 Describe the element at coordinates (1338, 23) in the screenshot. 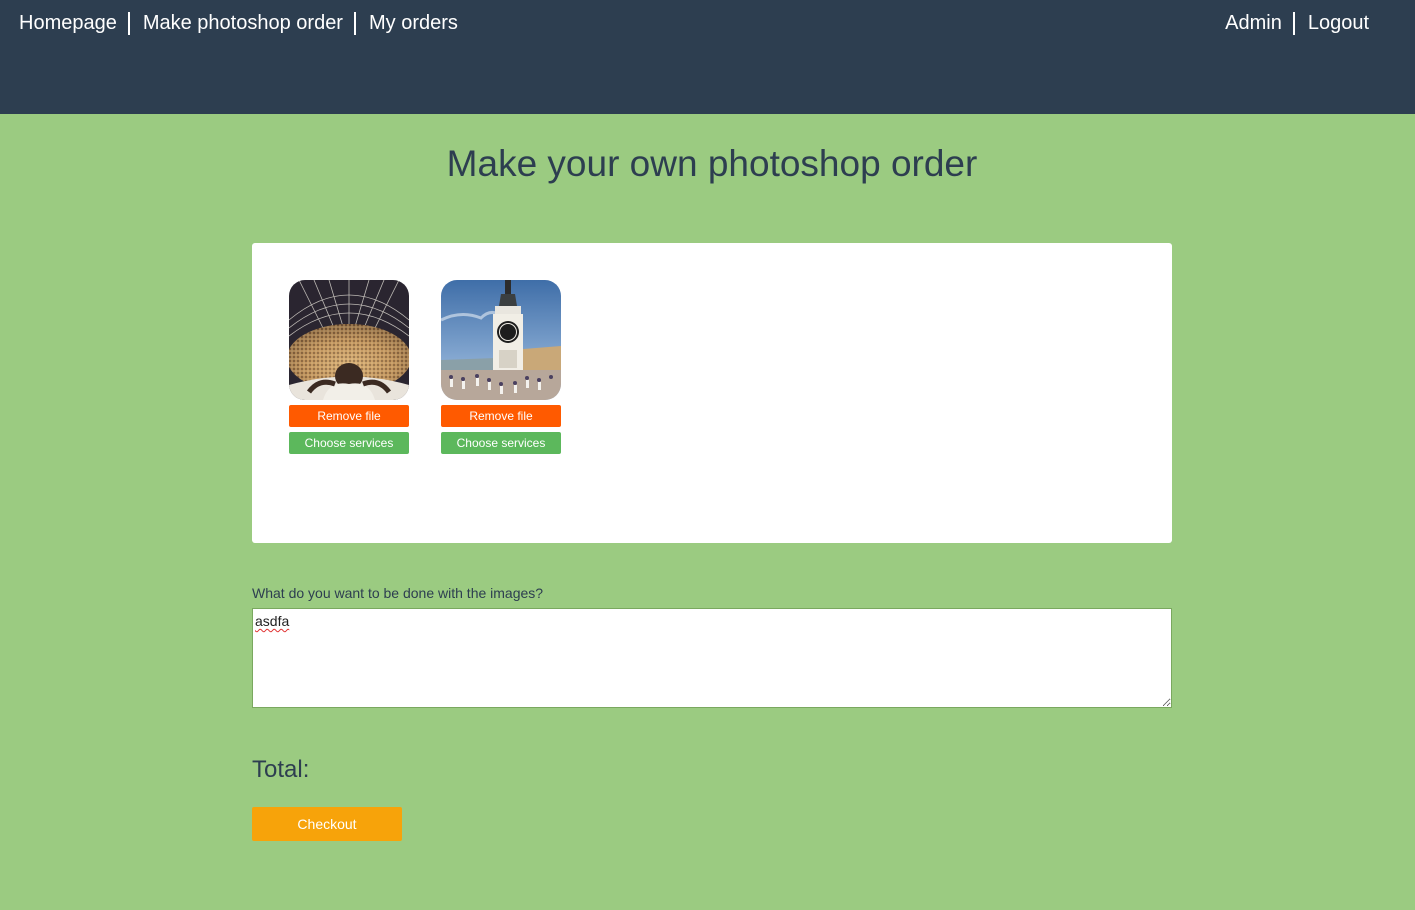

I see `nav-logout-link: Logout` at that location.